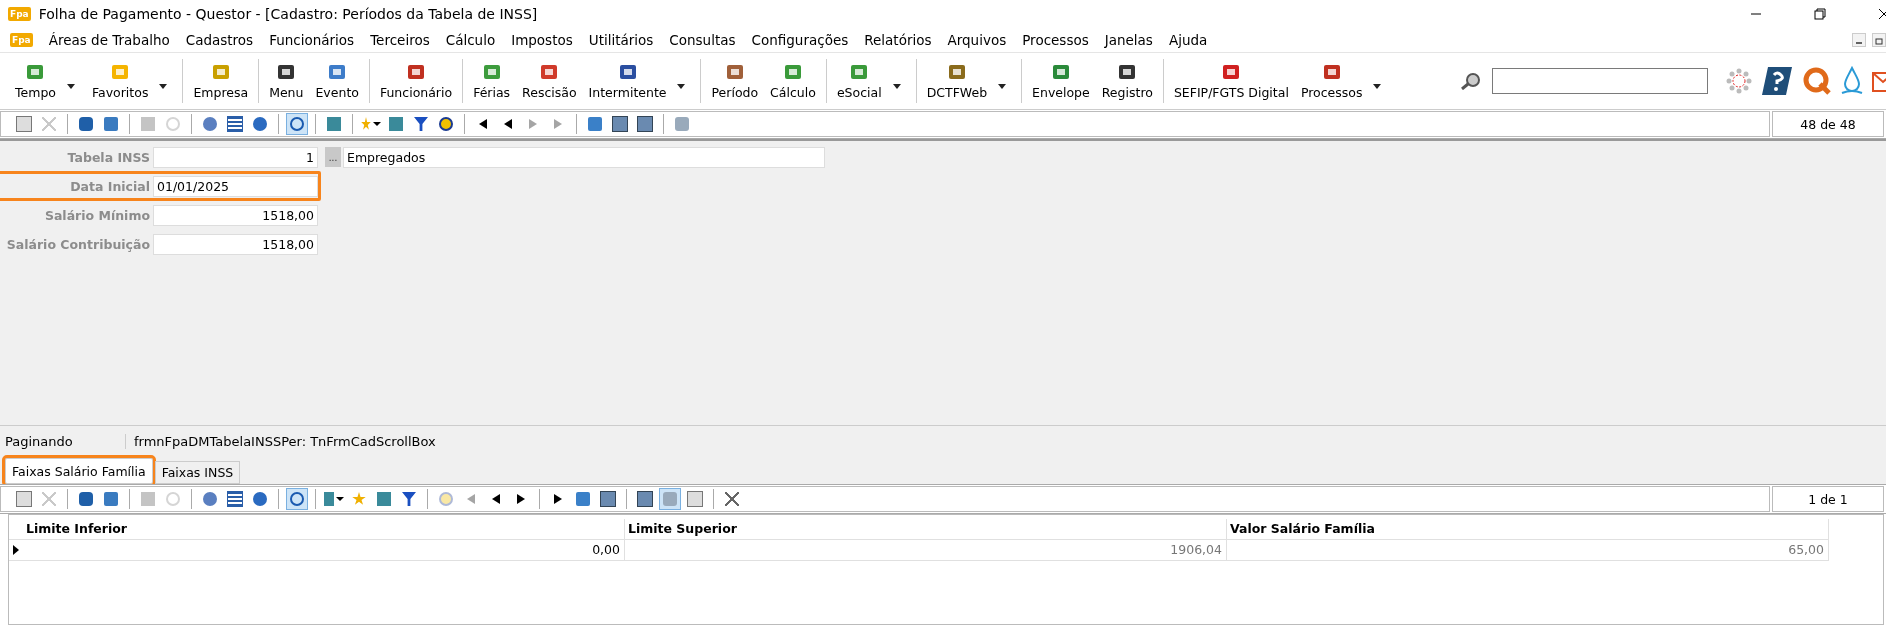  What do you see at coordinates (110, 186) in the screenshot?
I see `field-label: Data Inicial` at bounding box center [110, 186].